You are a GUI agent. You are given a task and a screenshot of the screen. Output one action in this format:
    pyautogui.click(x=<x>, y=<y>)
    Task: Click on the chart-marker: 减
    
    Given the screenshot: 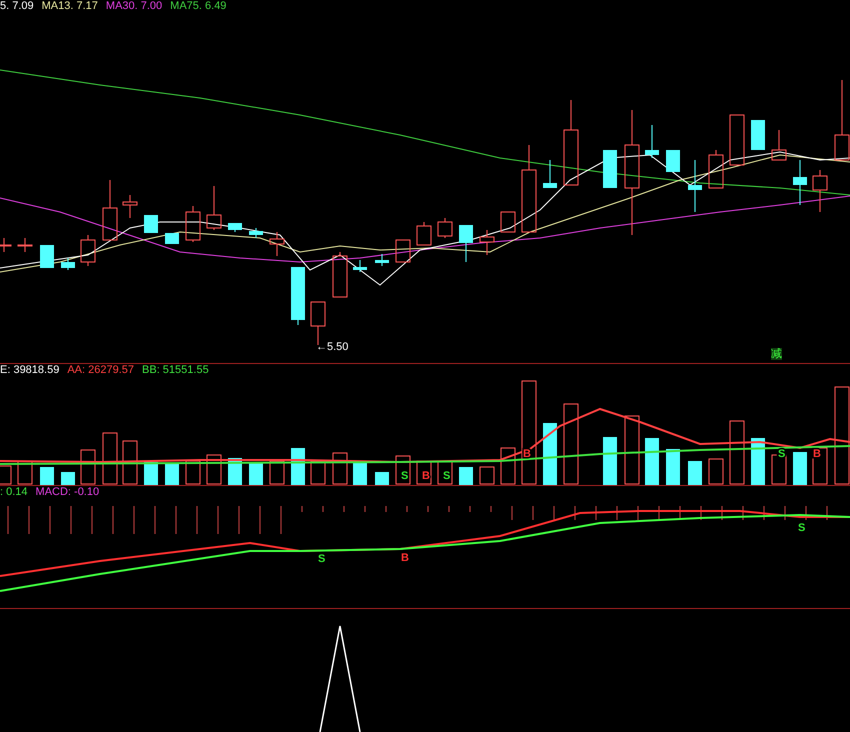 What is the action you would take?
    pyautogui.click(x=776, y=354)
    